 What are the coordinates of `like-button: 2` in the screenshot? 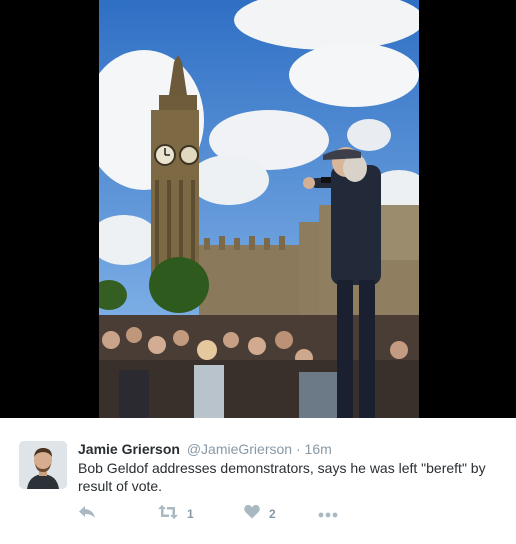 It's located at (260, 514).